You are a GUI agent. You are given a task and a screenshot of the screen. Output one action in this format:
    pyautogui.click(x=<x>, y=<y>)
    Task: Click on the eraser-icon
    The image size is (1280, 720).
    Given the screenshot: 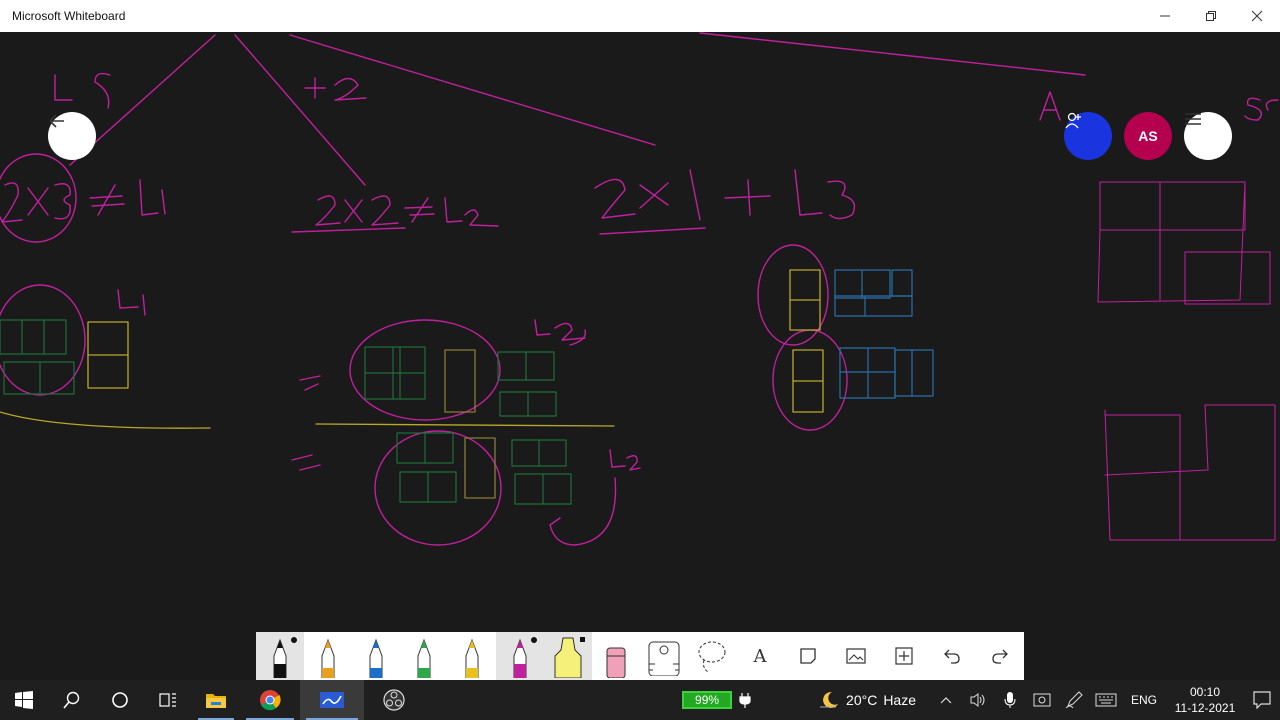 What is the action you would take?
    pyautogui.click(x=616, y=662)
    